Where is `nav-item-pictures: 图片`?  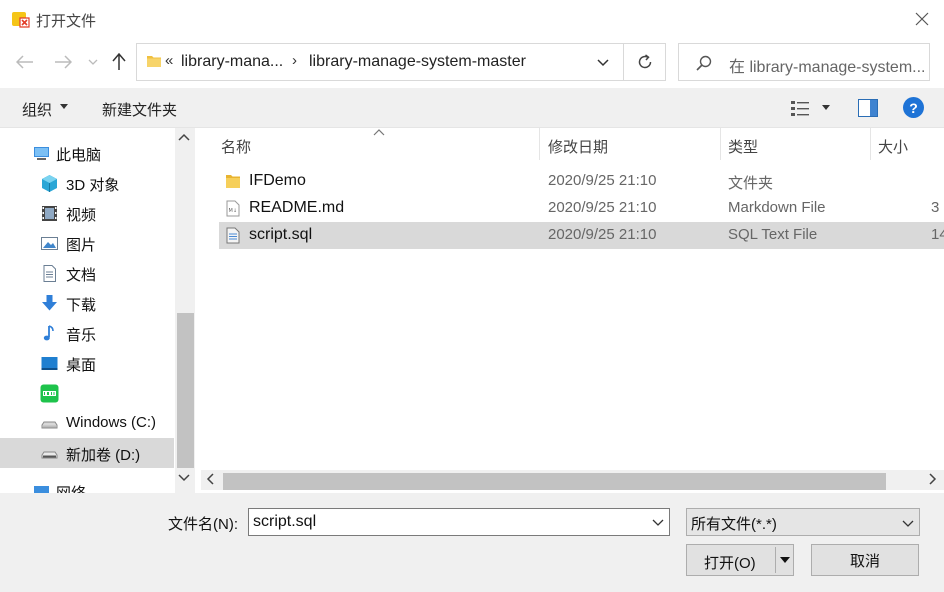 nav-item-pictures: 图片 is located at coordinates (87, 243).